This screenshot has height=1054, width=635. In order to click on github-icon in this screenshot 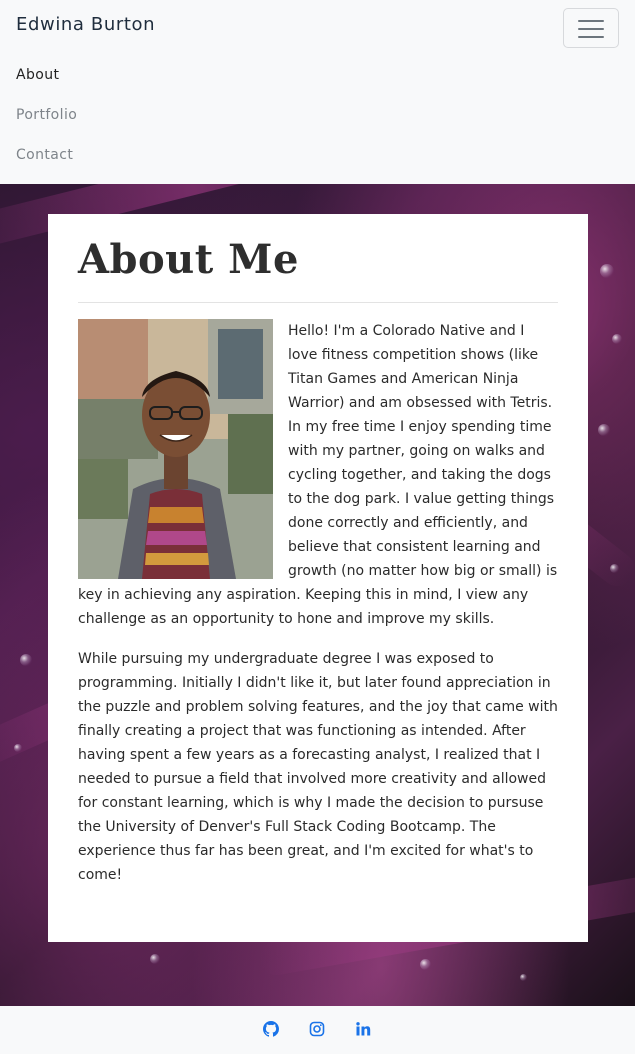, I will do `click(271, 1029)`.